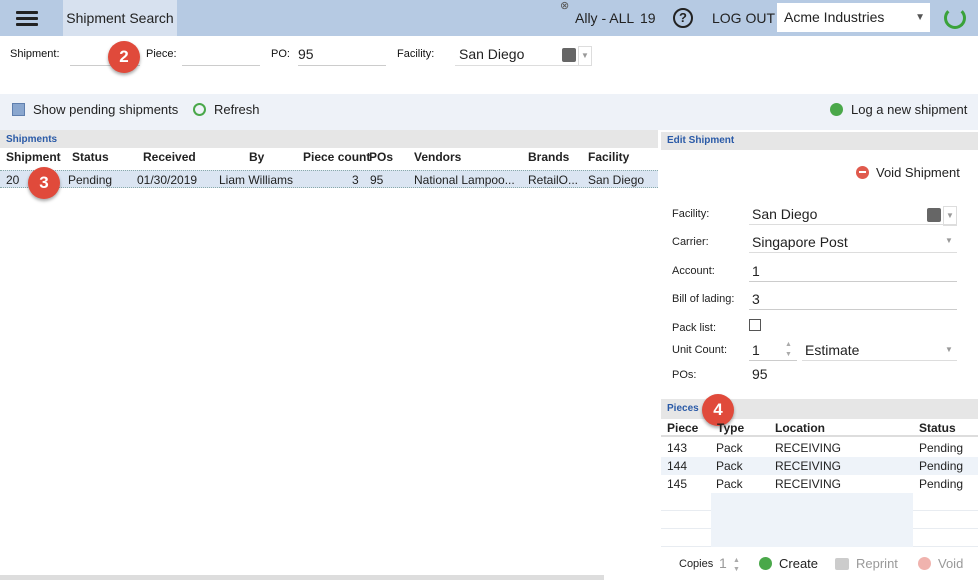 The image size is (978, 580). What do you see at coordinates (169, 157) in the screenshot?
I see `col-received: Received` at bounding box center [169, 157].